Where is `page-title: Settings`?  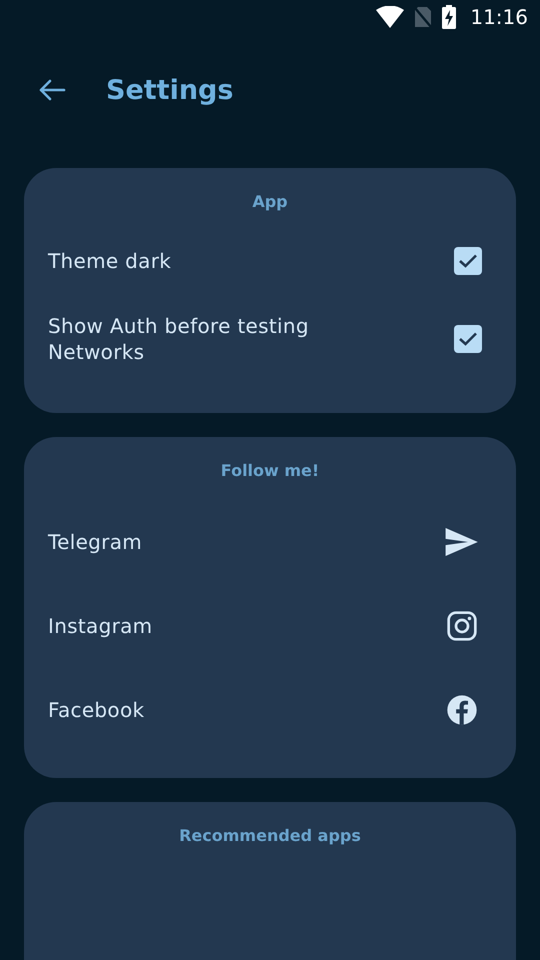 page-title: Settings is located at coordinates (170, 90).